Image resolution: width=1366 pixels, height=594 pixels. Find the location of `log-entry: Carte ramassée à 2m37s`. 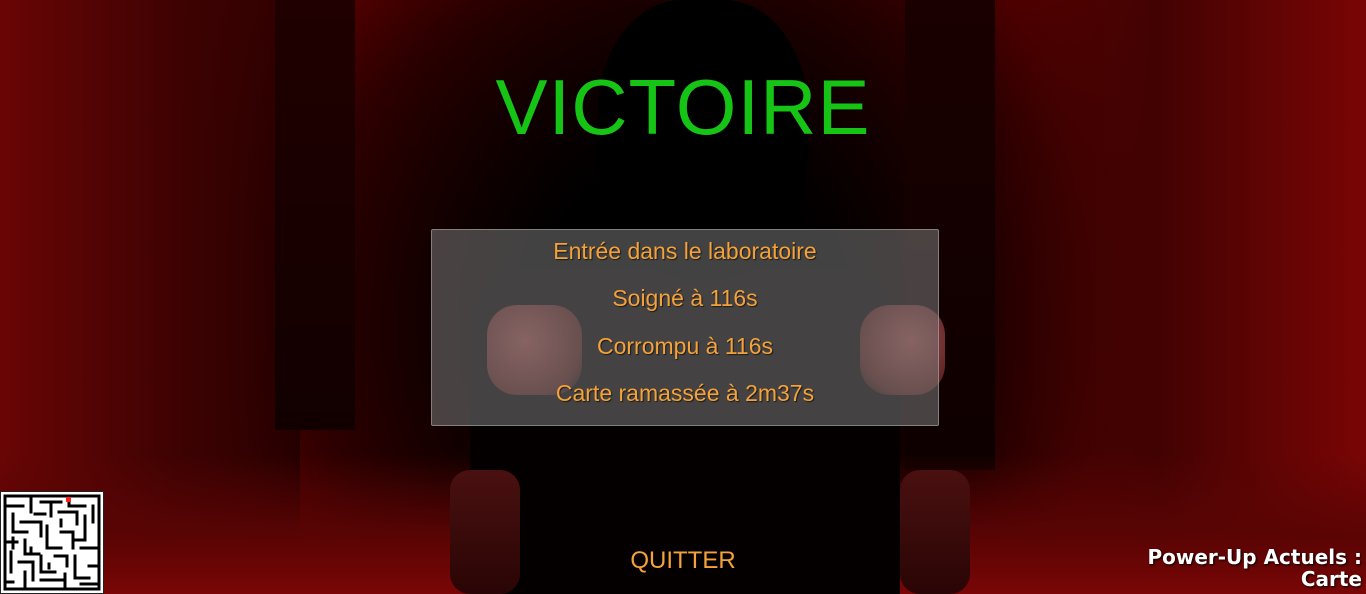

log-entry: Carte ramassée à 2m37s is located at coordinates (685, 392).